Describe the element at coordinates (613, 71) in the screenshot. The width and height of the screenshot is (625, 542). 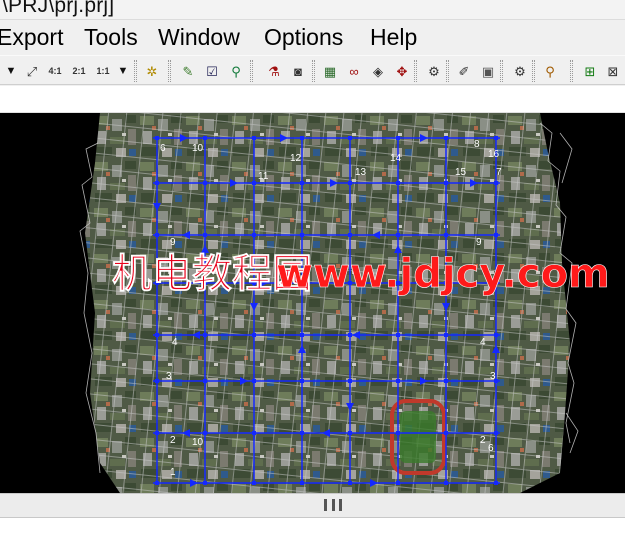
I see `close-document-icon: ⊠` at that location.